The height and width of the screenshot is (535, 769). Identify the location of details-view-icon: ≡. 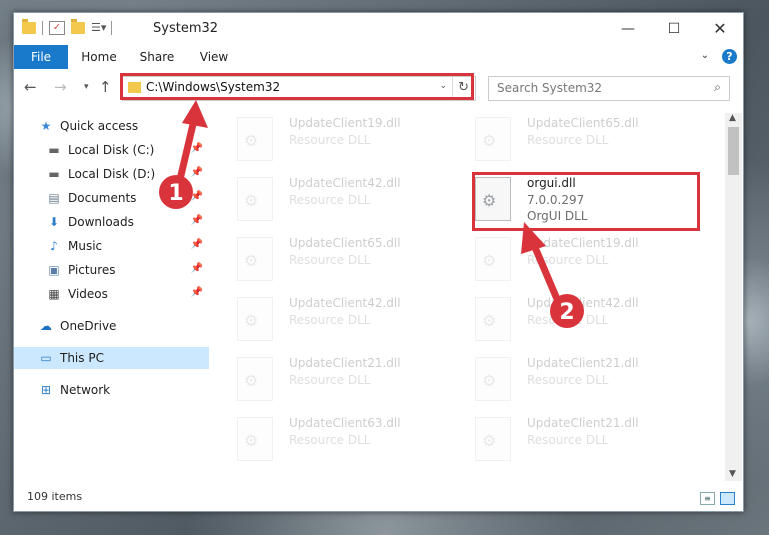
(707, 498).